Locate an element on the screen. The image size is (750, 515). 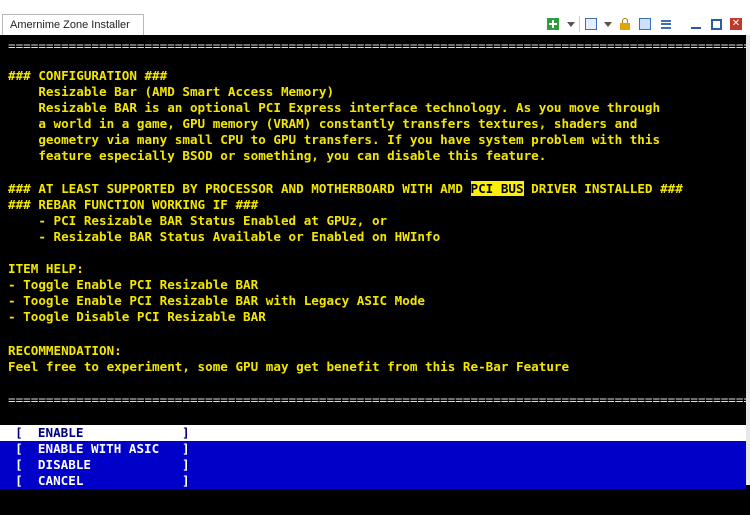
window-tab-title: Amernime Zone Installer is located at coordinates (70, 25).